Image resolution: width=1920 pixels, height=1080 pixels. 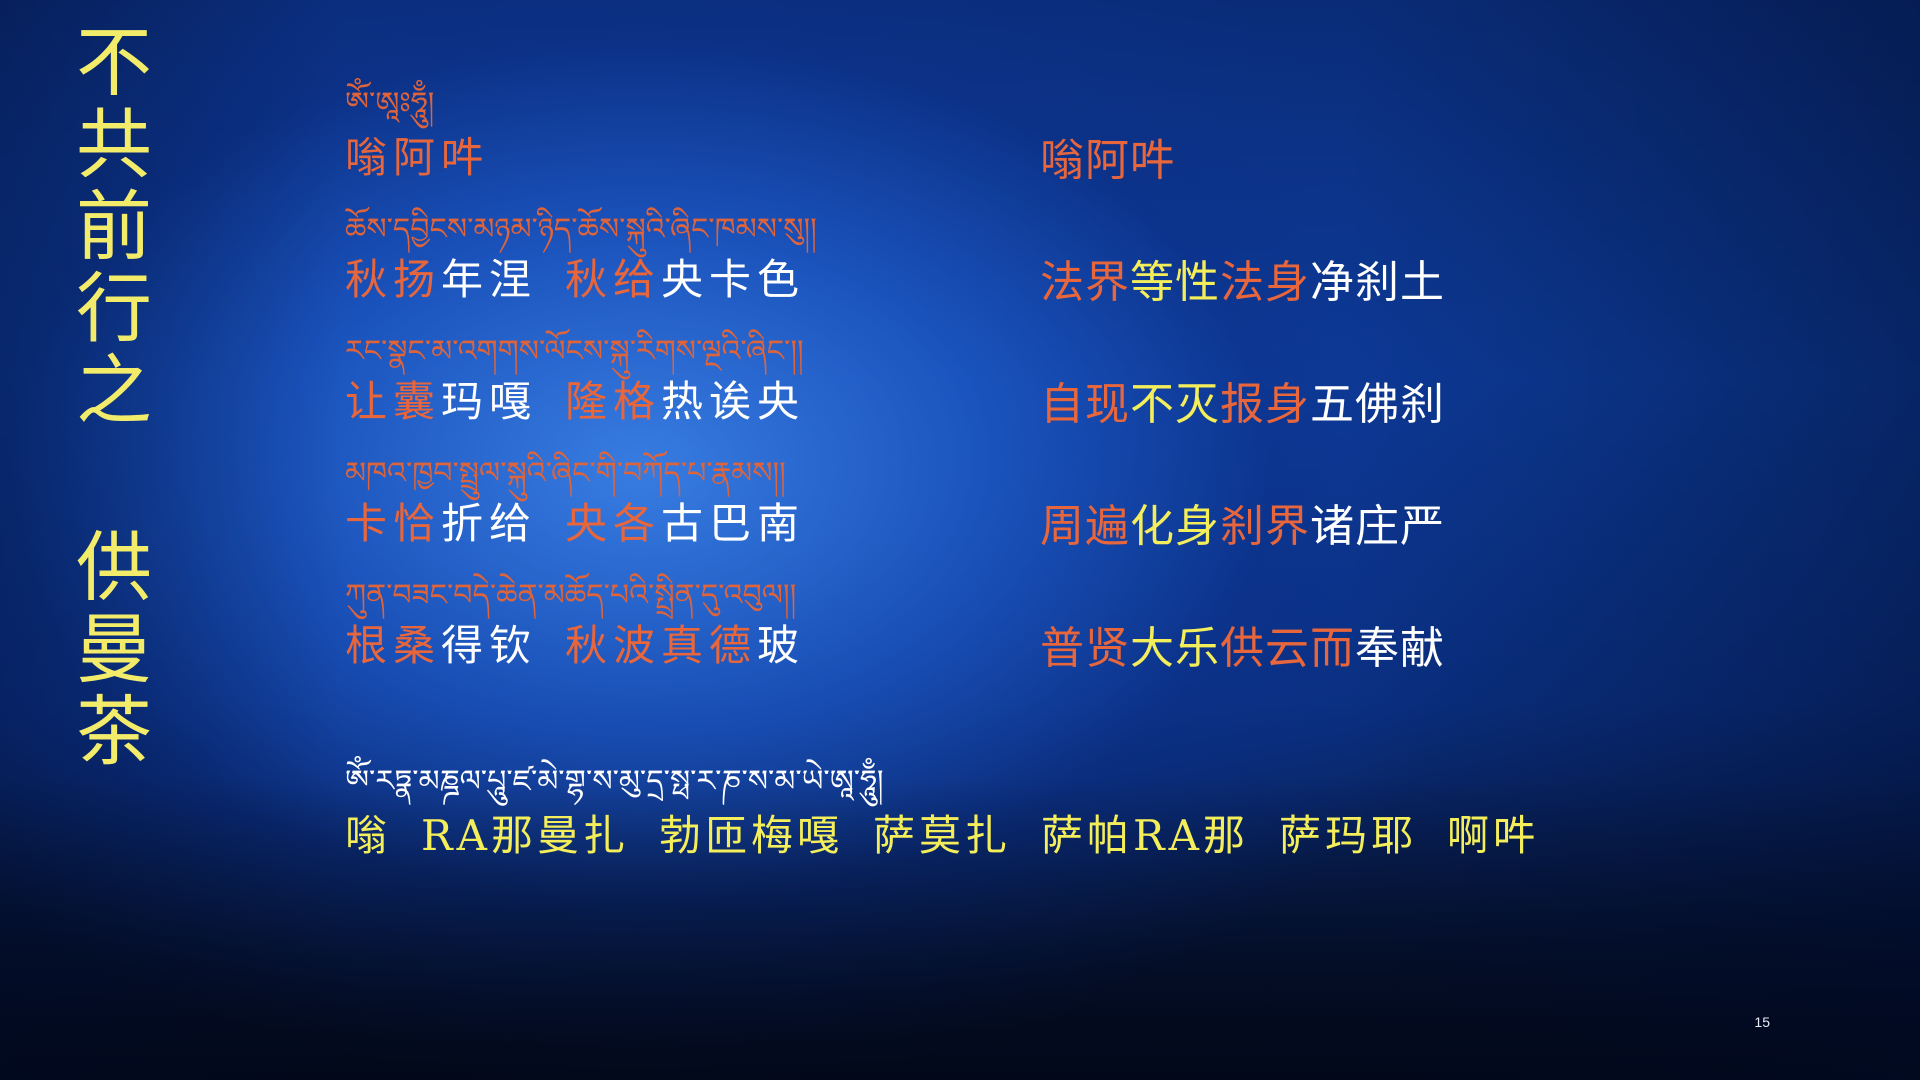 What do you see at coordinates (417, 157) in the screenshot?
I see `opening-chinese: 嗡阿吽` at bounding box center [417, 157].